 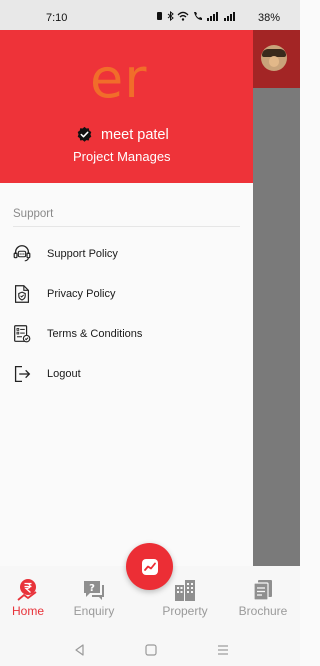 I want to click on nav-label-enquiry: Enquiry, so click(x=94, y=611).